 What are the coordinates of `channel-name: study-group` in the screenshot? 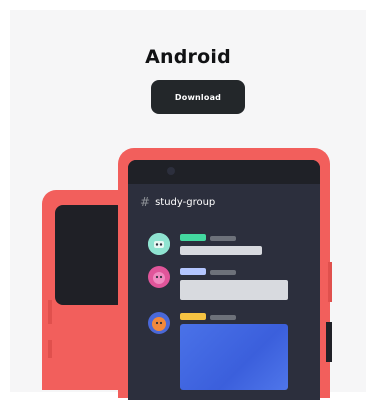 It's located at (185, 202).